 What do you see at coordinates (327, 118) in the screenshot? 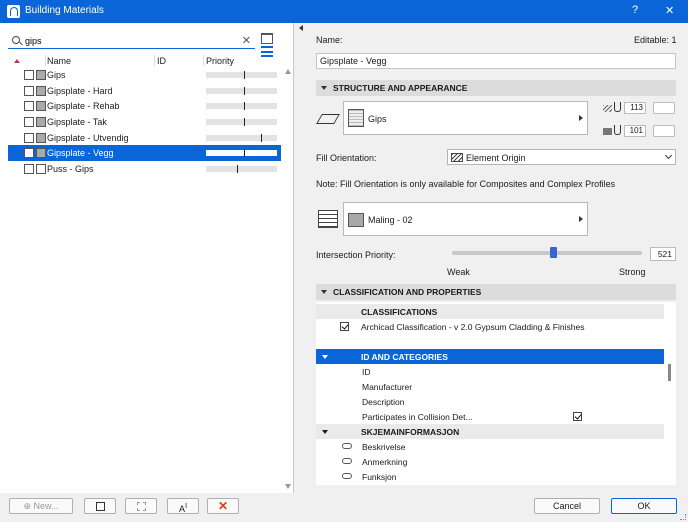
I see `surface-icon` at bounding box center [327, 118].